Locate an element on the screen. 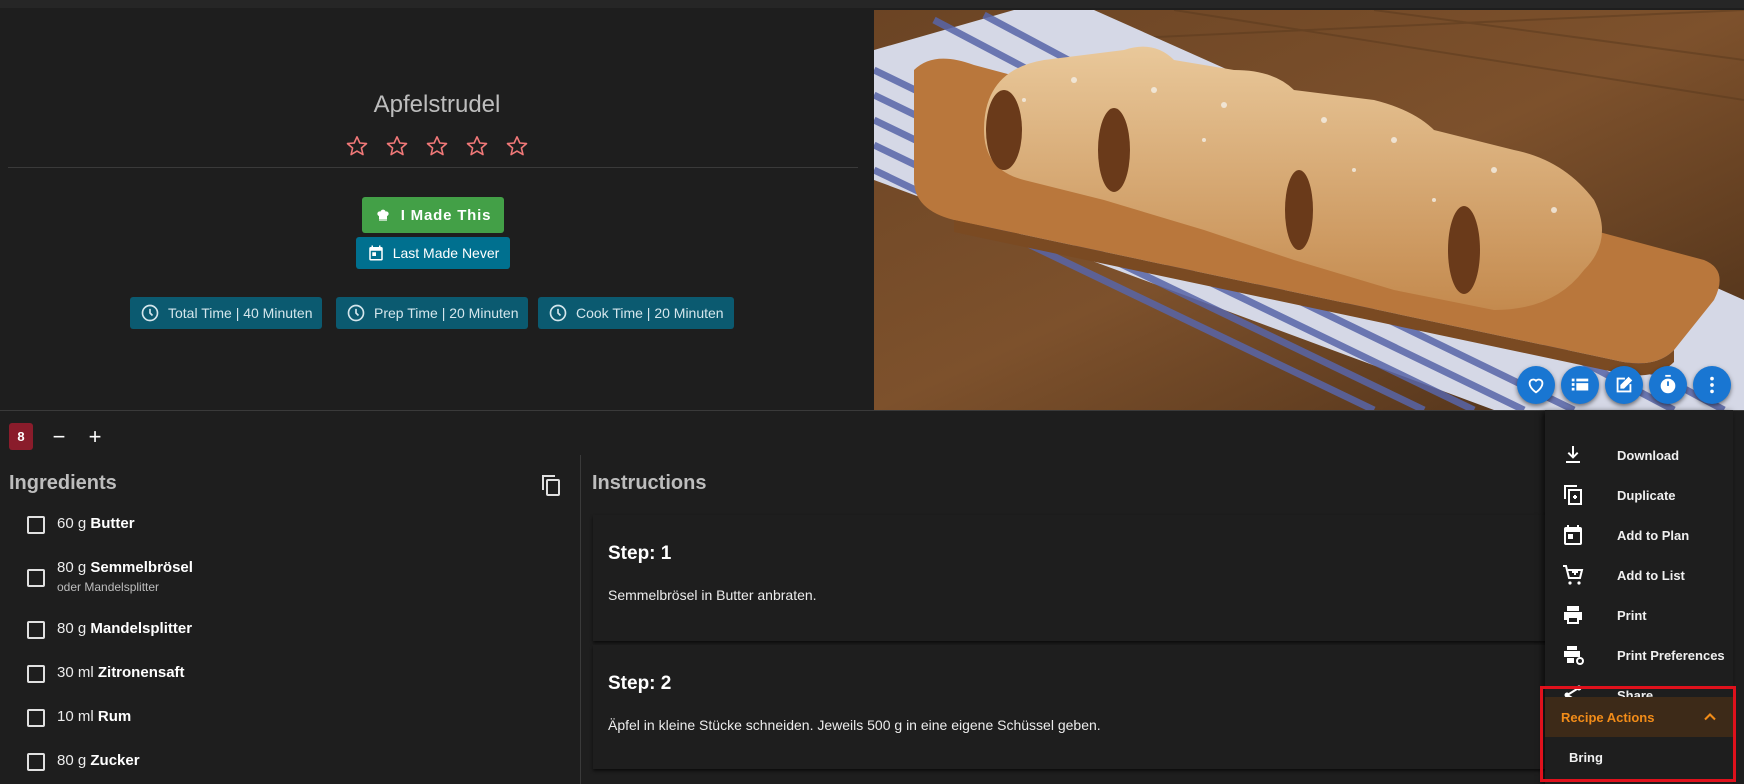 The image size is (1744, 784). ingredient-name: Butter is located at coordinates (112, 523).